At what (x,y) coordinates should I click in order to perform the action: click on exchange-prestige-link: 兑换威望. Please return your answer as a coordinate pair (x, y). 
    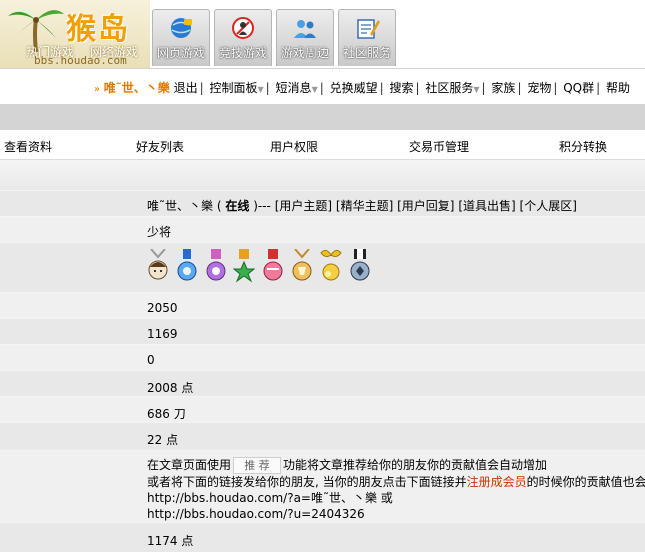
    Looking at the image, I should click on (354, 88).